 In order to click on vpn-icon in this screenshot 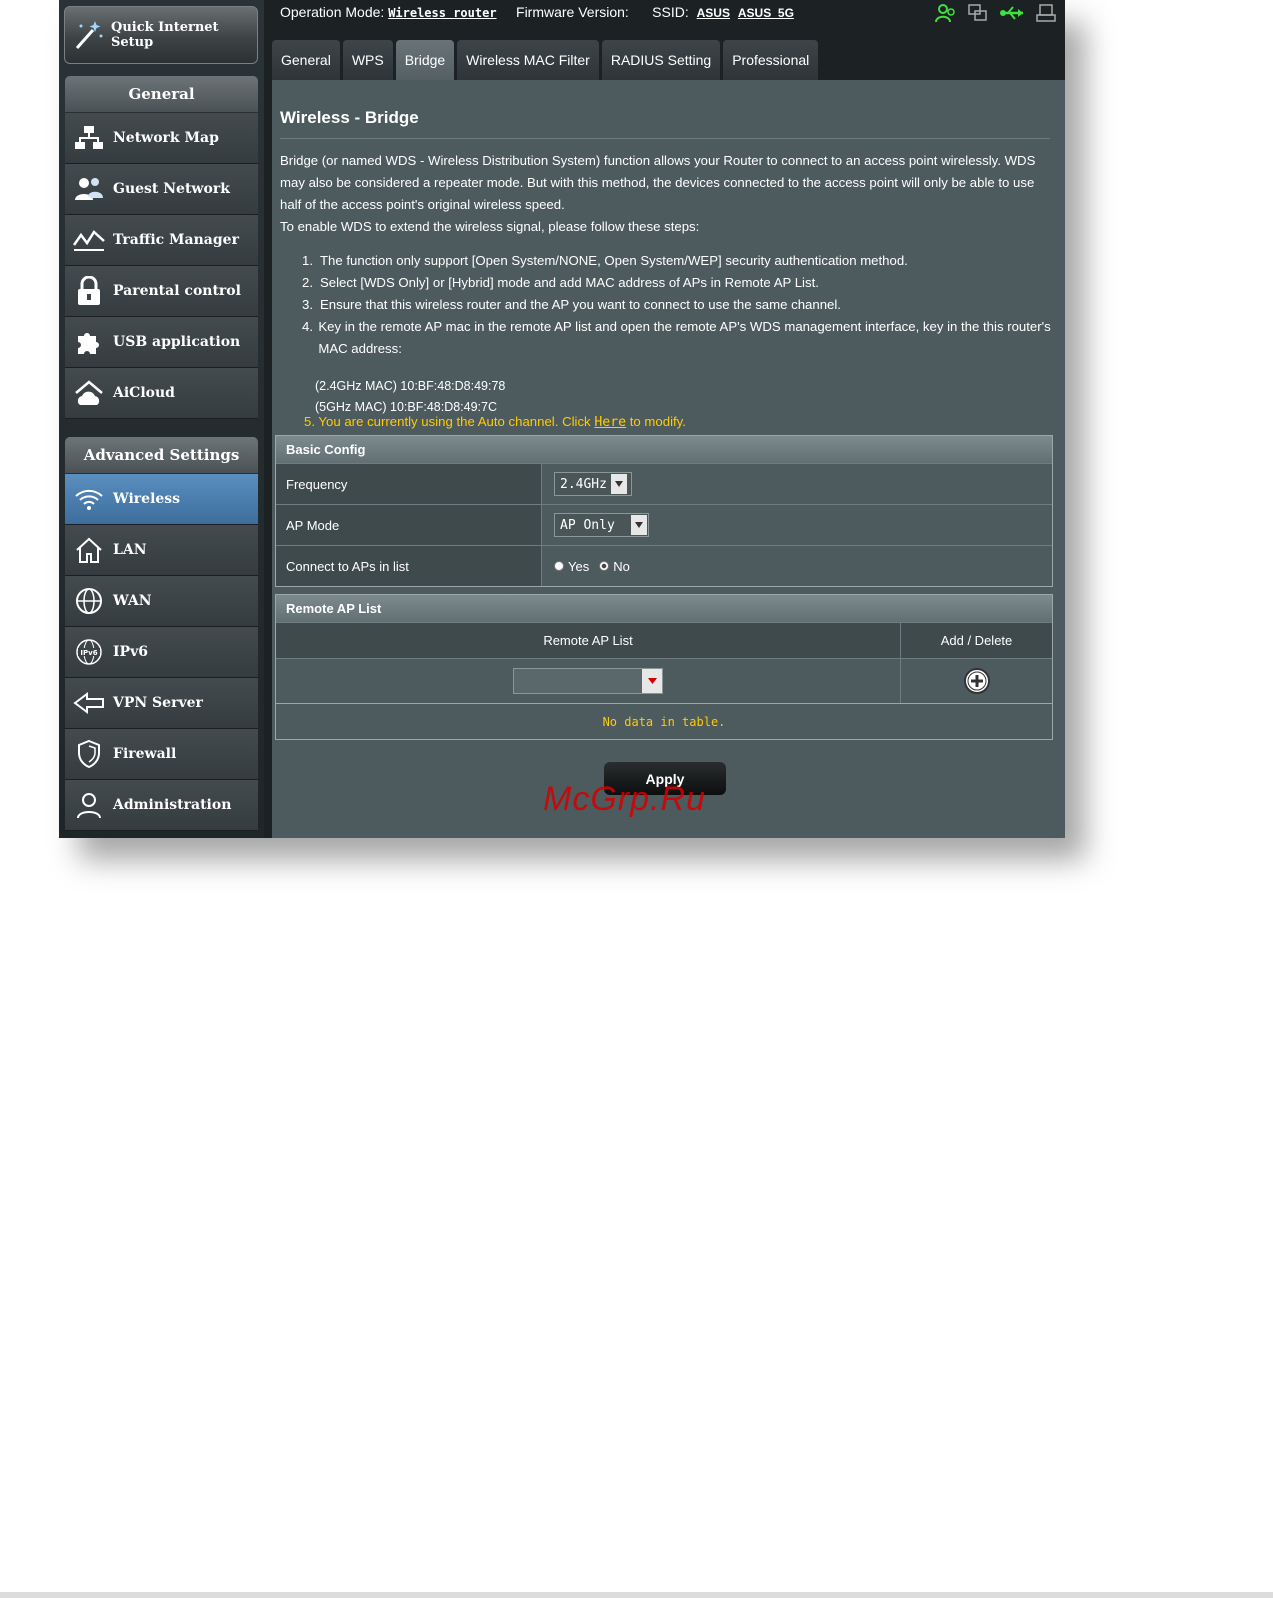, I will do `click(89, 703)`.